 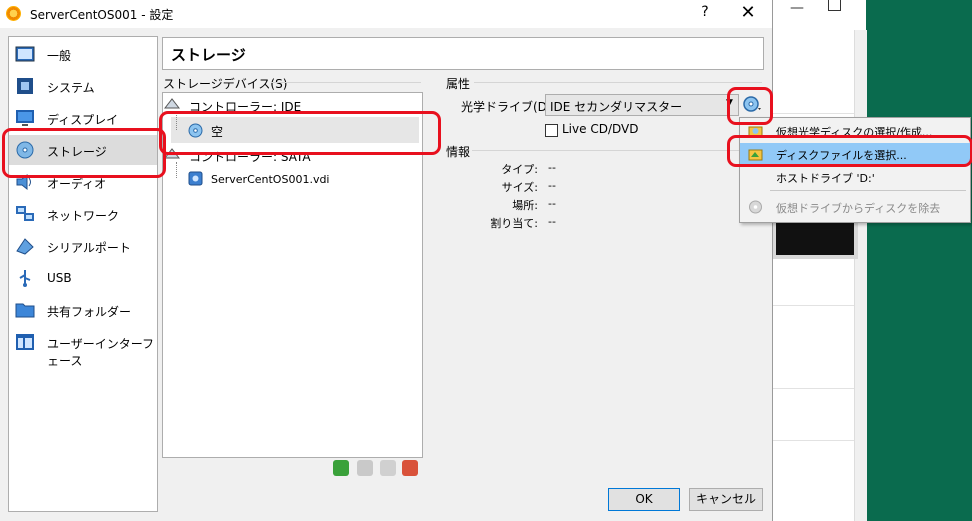 I want to click on info-location-value: --, so click(x=552, y=203).